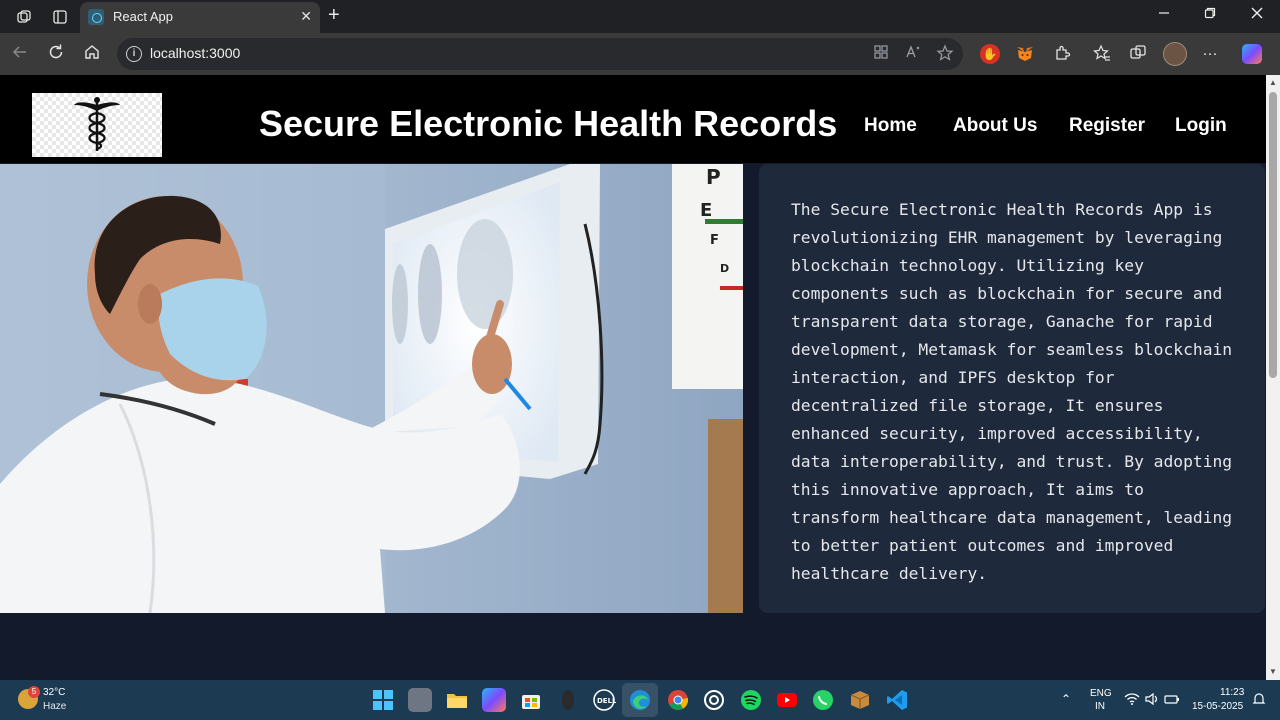 This screenshot has height=720, width=1280. Describe the element at coordinates (713, 177) in the screenshot. I see `svg-text: P` at that location.